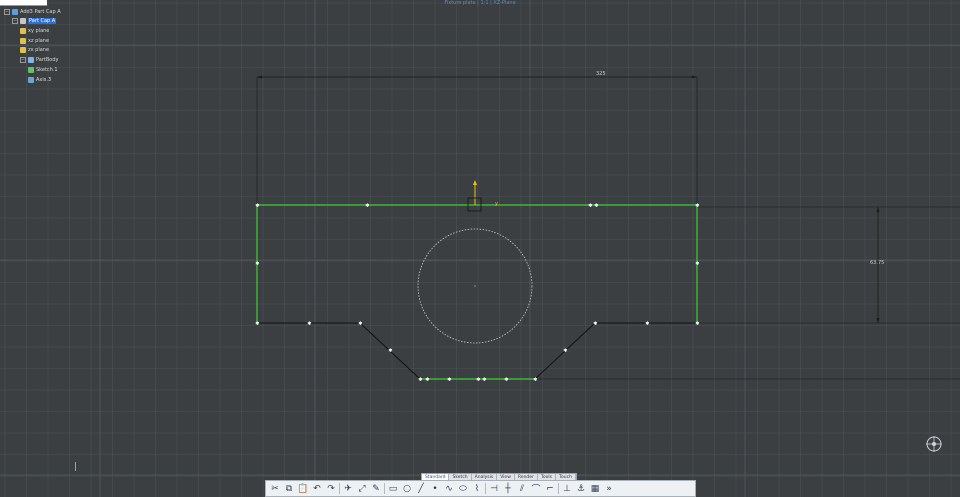 This screenshot has width=960, height=497. What do you see at coordinates (877, 263) in the screenshot?
I see `dimension-label-vertical: 63.75` at bounding box center [877, 263].